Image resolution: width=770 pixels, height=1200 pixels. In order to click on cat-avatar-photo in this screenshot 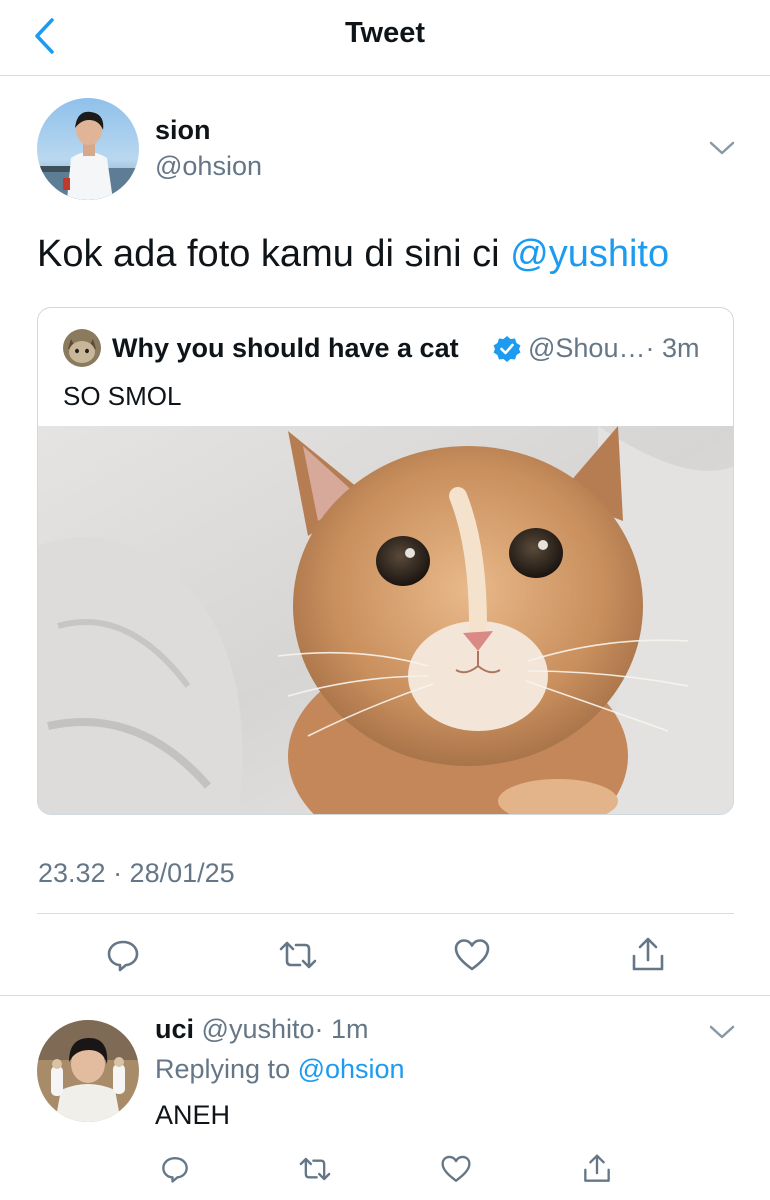, I will do `click(82, 348)`.